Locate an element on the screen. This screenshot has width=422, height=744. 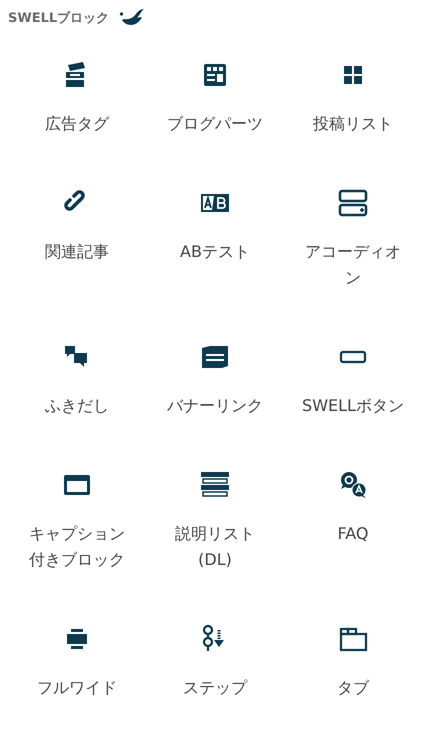
block-item: FAQ is located at coordinates (353, 523).